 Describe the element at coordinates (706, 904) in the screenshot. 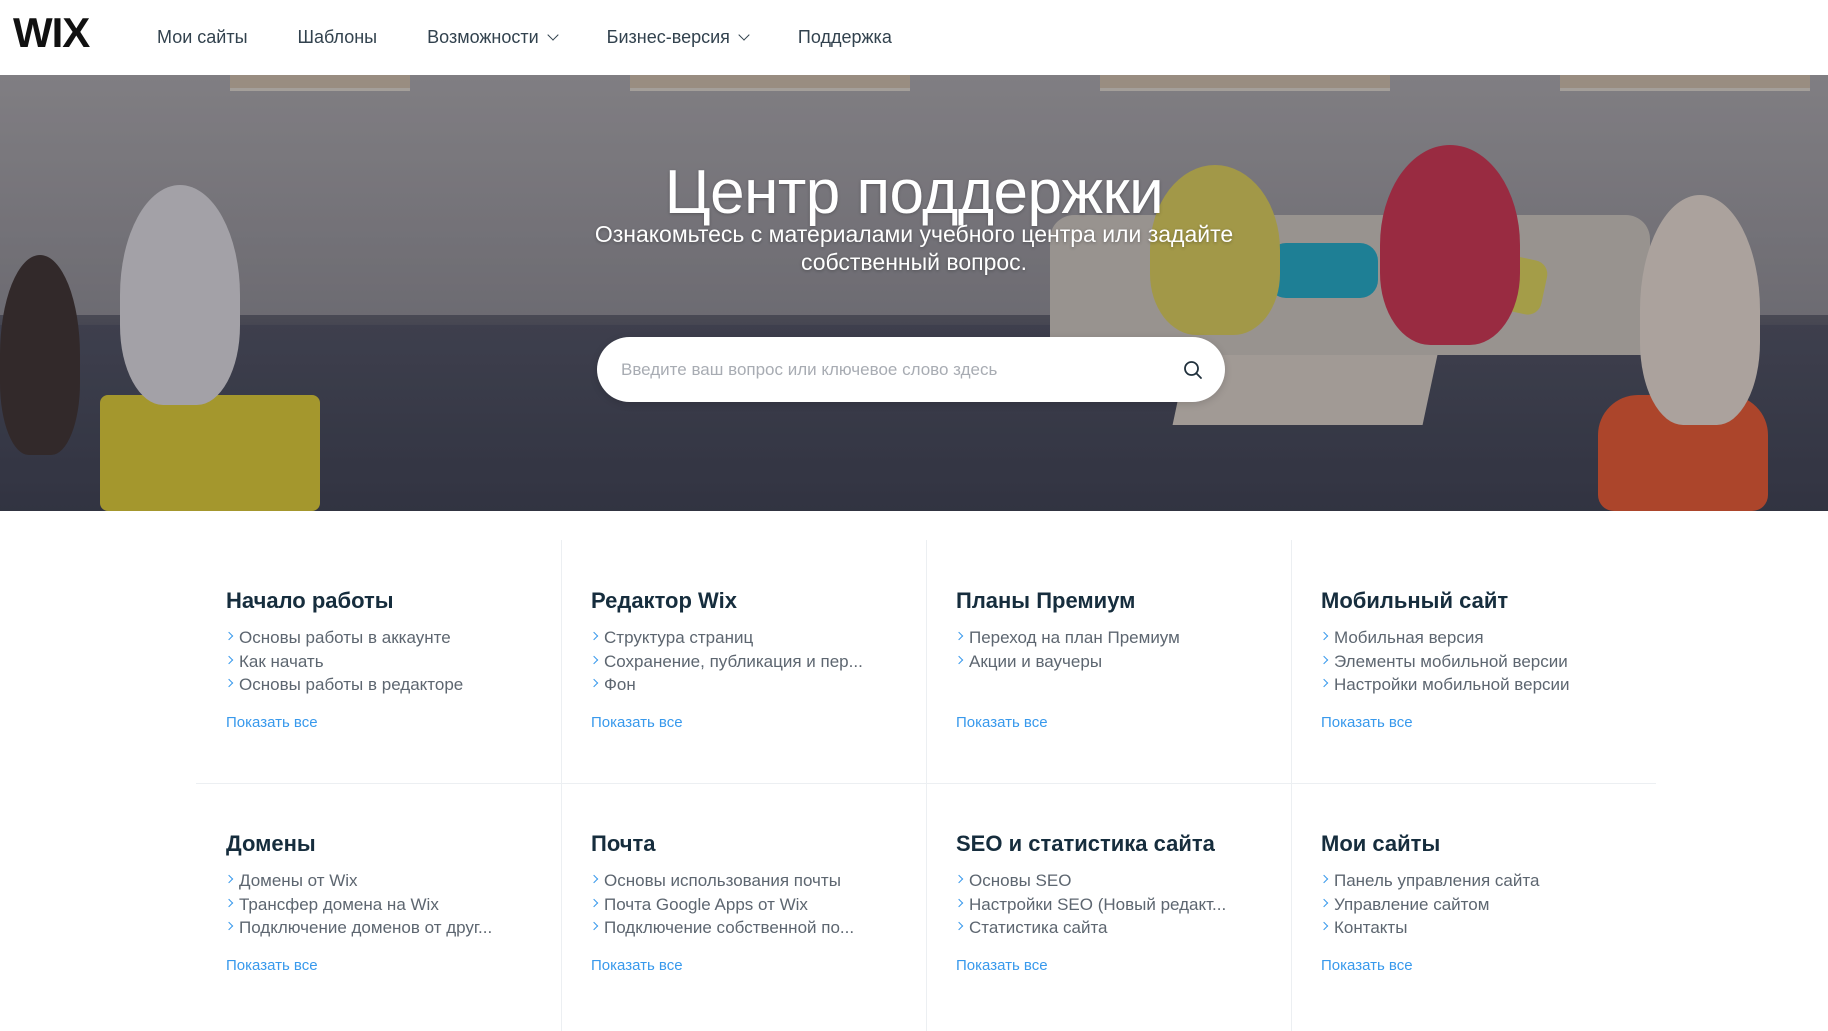

I see `category-link-label: Почта Google Apps от Wix` at that location.